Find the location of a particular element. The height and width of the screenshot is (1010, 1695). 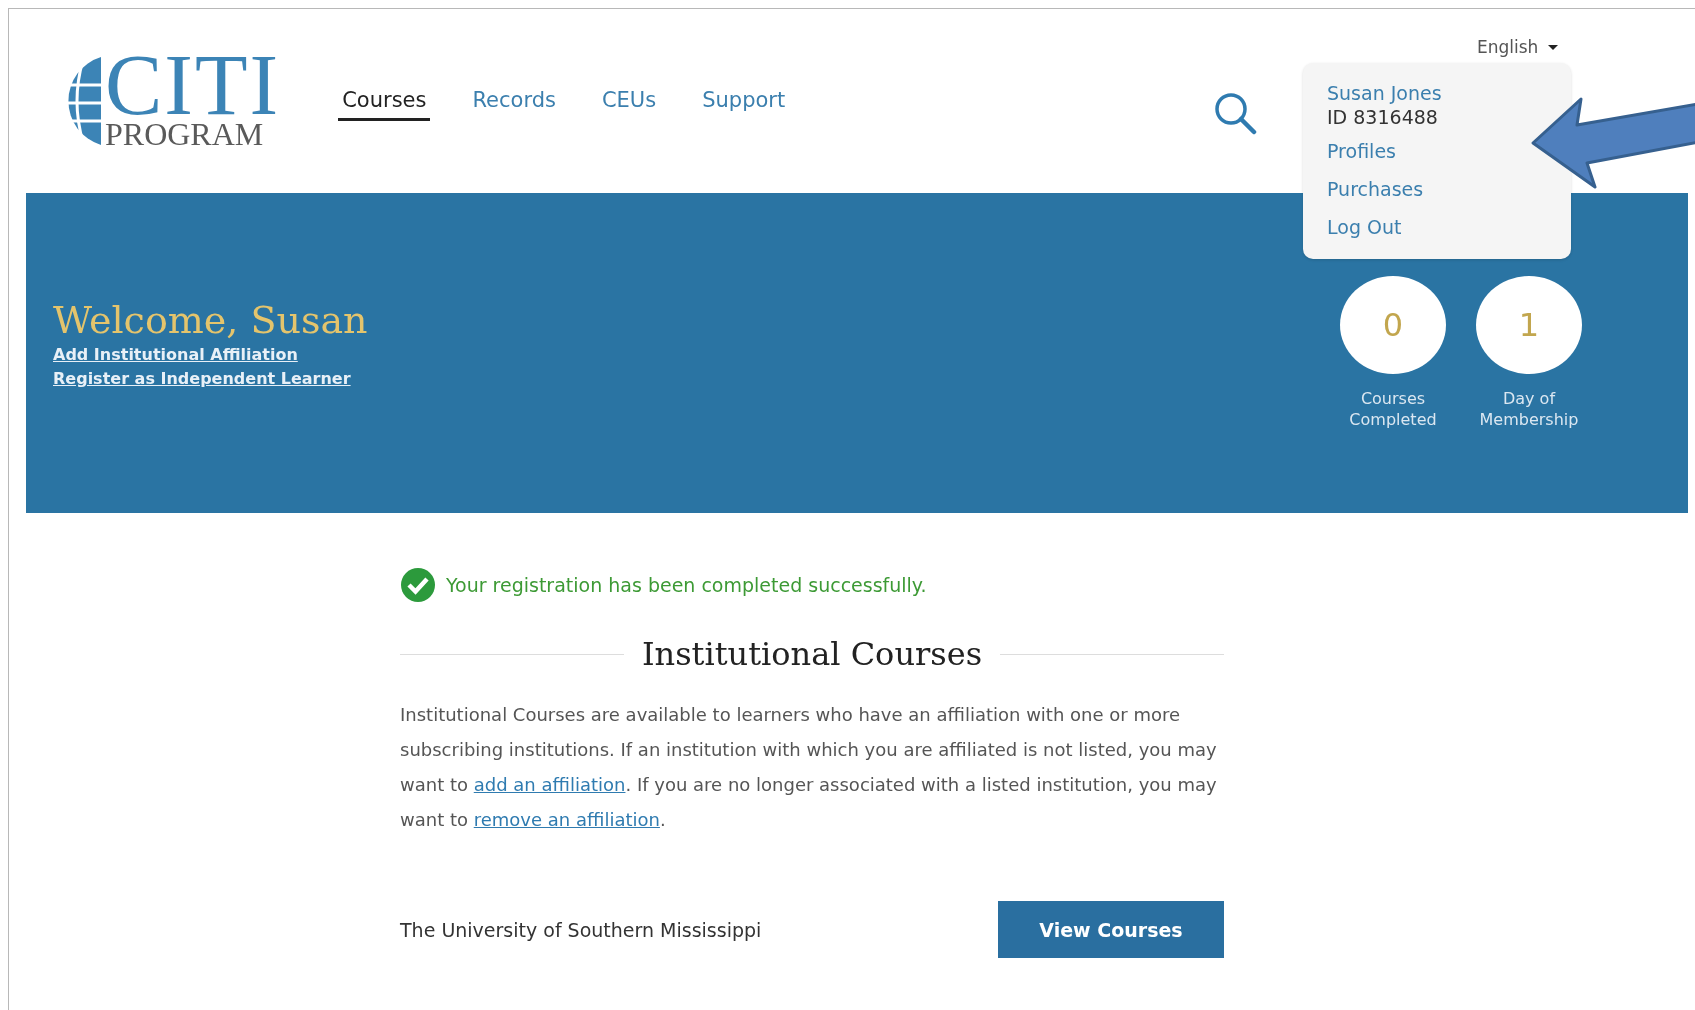

user-name: Susan Jones is located at coordinates (1385, 93).